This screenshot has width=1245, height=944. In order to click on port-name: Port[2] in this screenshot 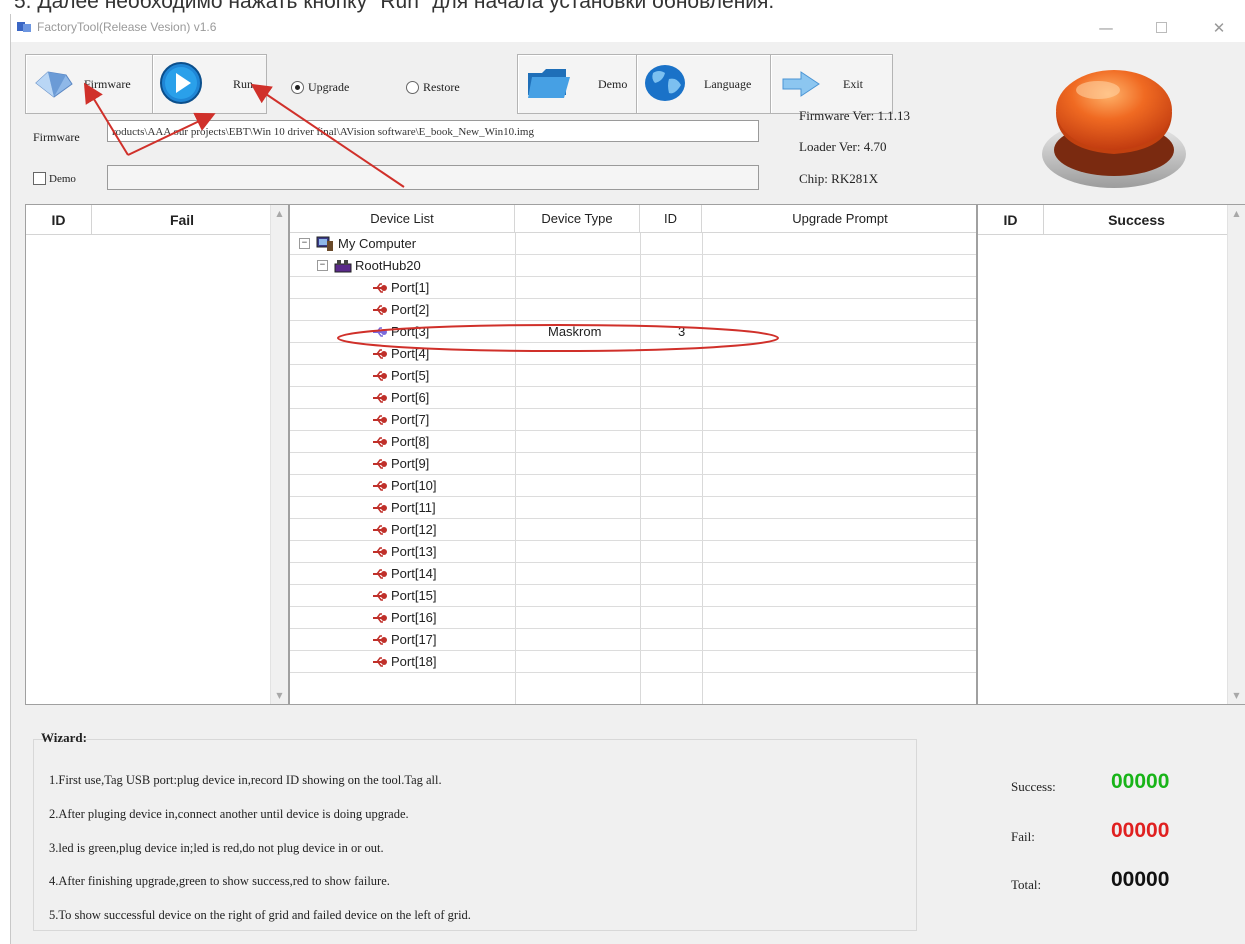, I will do `click(410, 309)`.